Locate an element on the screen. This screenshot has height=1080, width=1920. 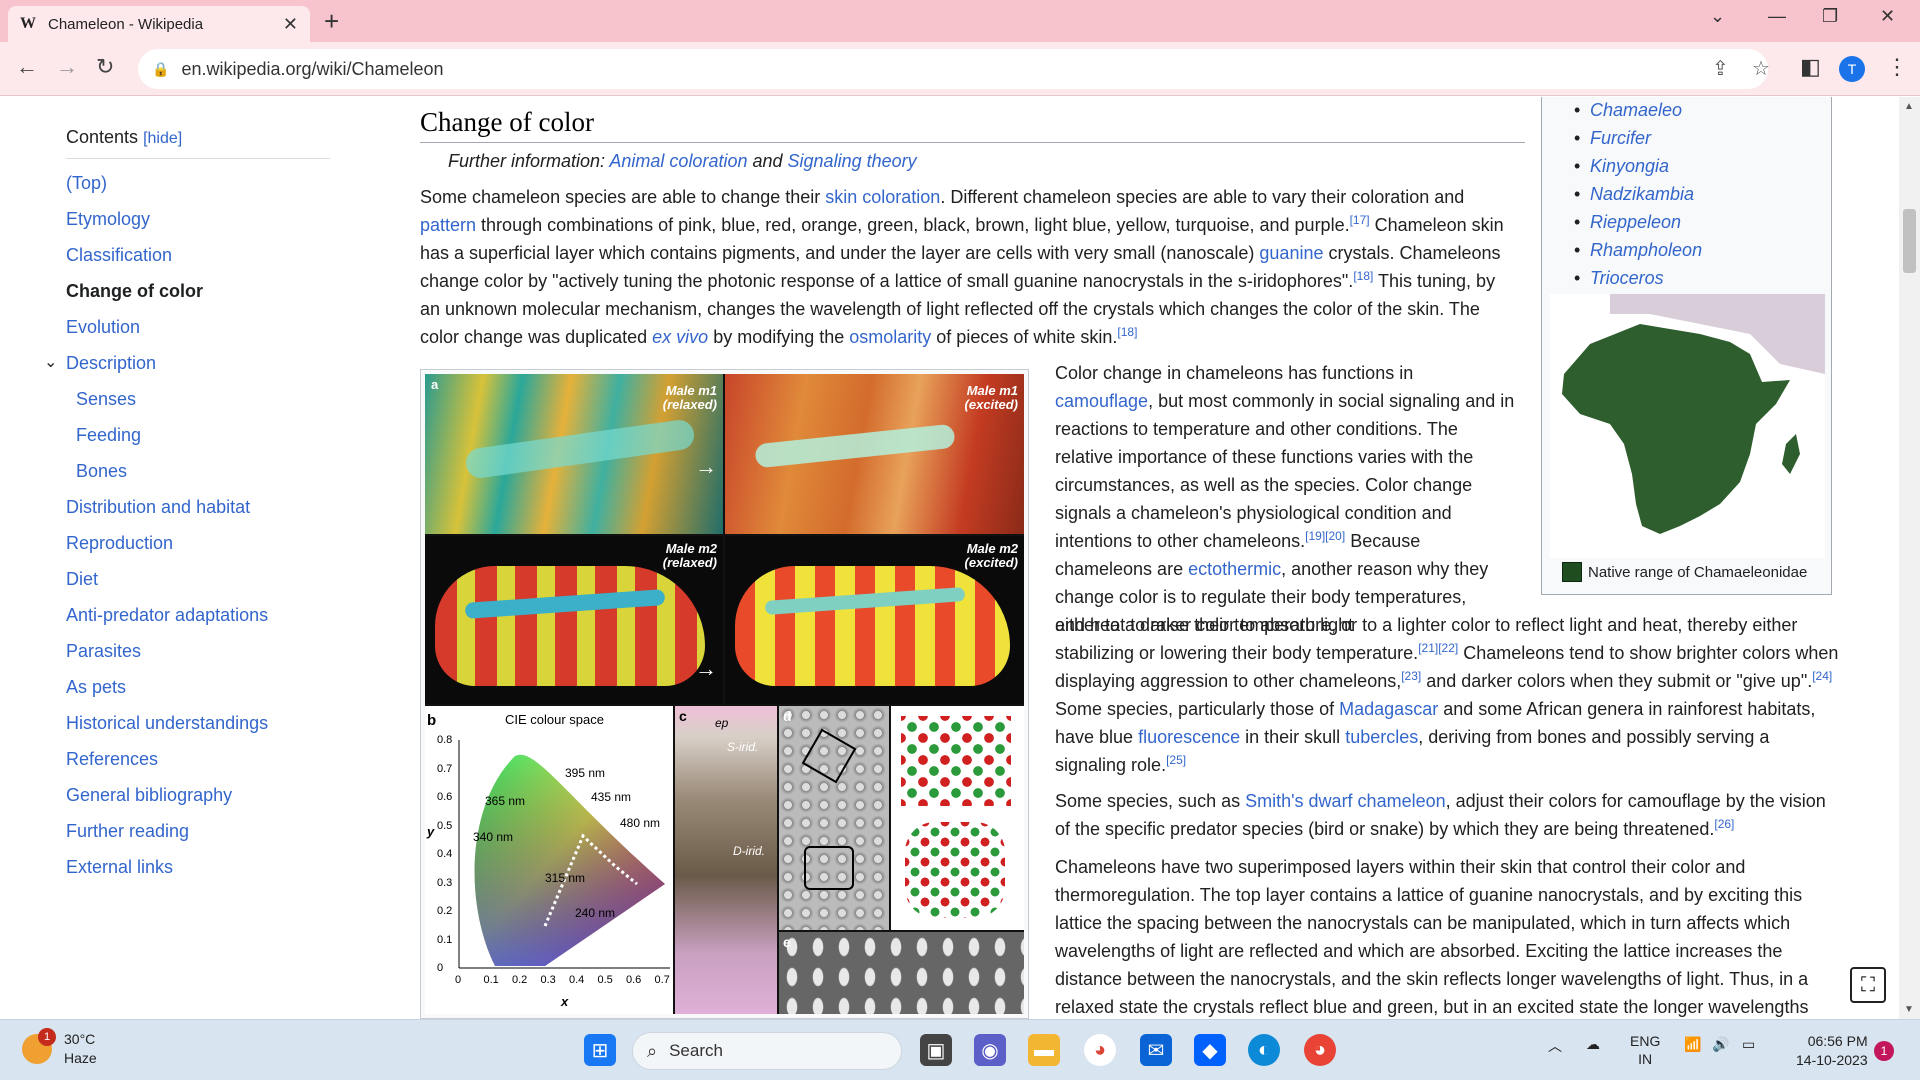
toc-item-historical-understandings: Historical understandings is located at coordinates (198, 729).